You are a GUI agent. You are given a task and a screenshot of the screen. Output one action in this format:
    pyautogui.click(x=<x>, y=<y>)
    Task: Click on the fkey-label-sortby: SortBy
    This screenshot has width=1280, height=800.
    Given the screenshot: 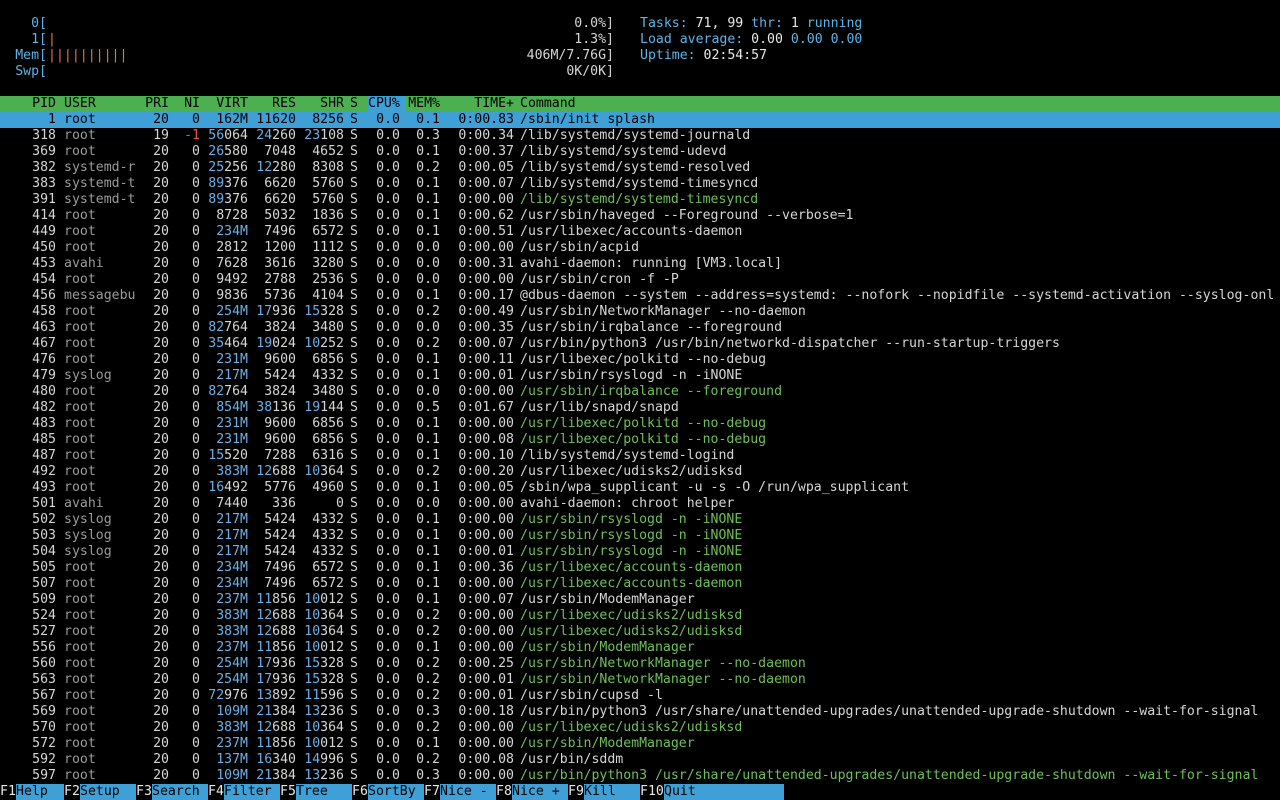 What is the action you would take?
    pyautogui.click(x=396, y=792)
    